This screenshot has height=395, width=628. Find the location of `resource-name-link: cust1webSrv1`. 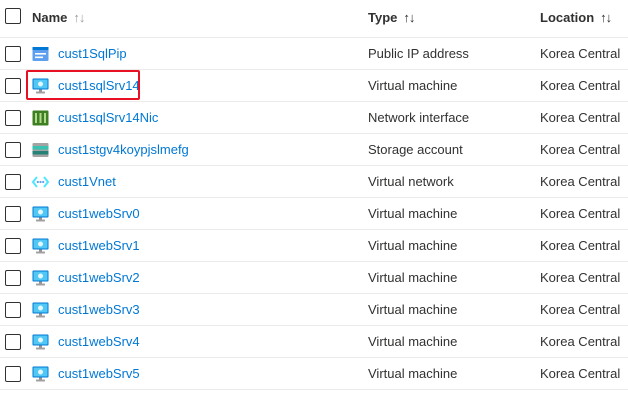

resource-name-link: cust1webSrv1 is located at coordinates (99, 245).